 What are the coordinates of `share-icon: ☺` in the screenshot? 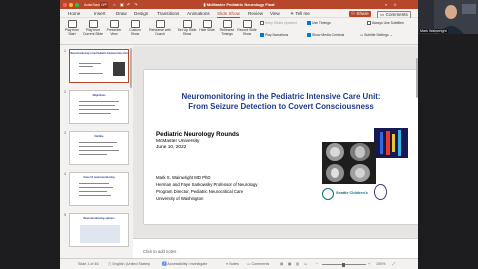 It's located at (395, 5).